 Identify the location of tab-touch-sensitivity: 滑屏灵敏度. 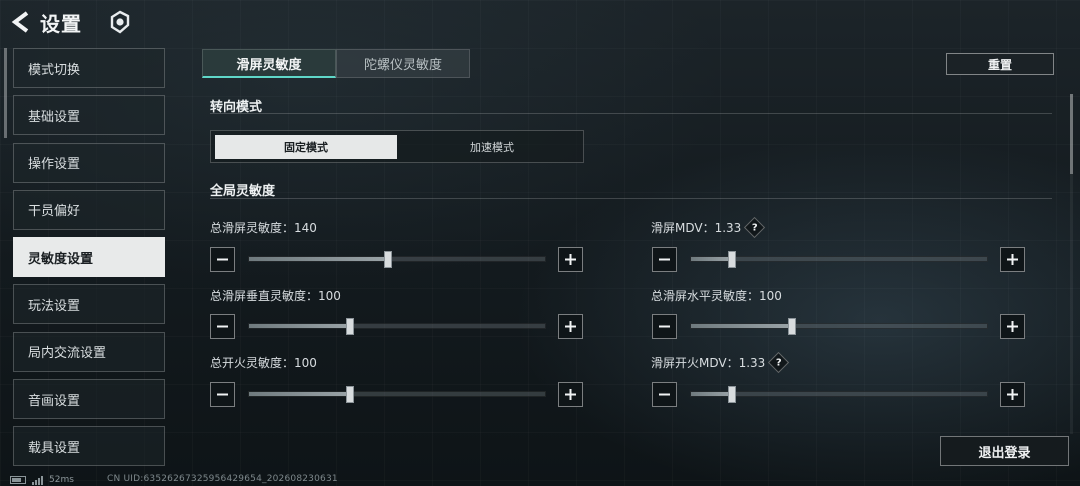
(269, 63).